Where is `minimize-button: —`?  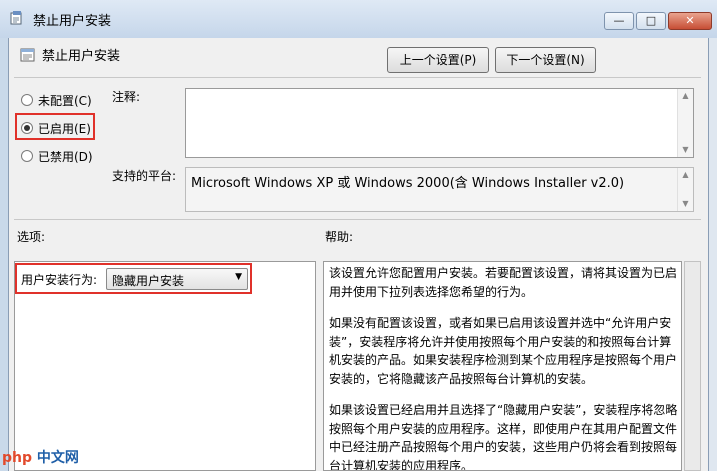 minimize-button: — is located at coordinates (619, 21).